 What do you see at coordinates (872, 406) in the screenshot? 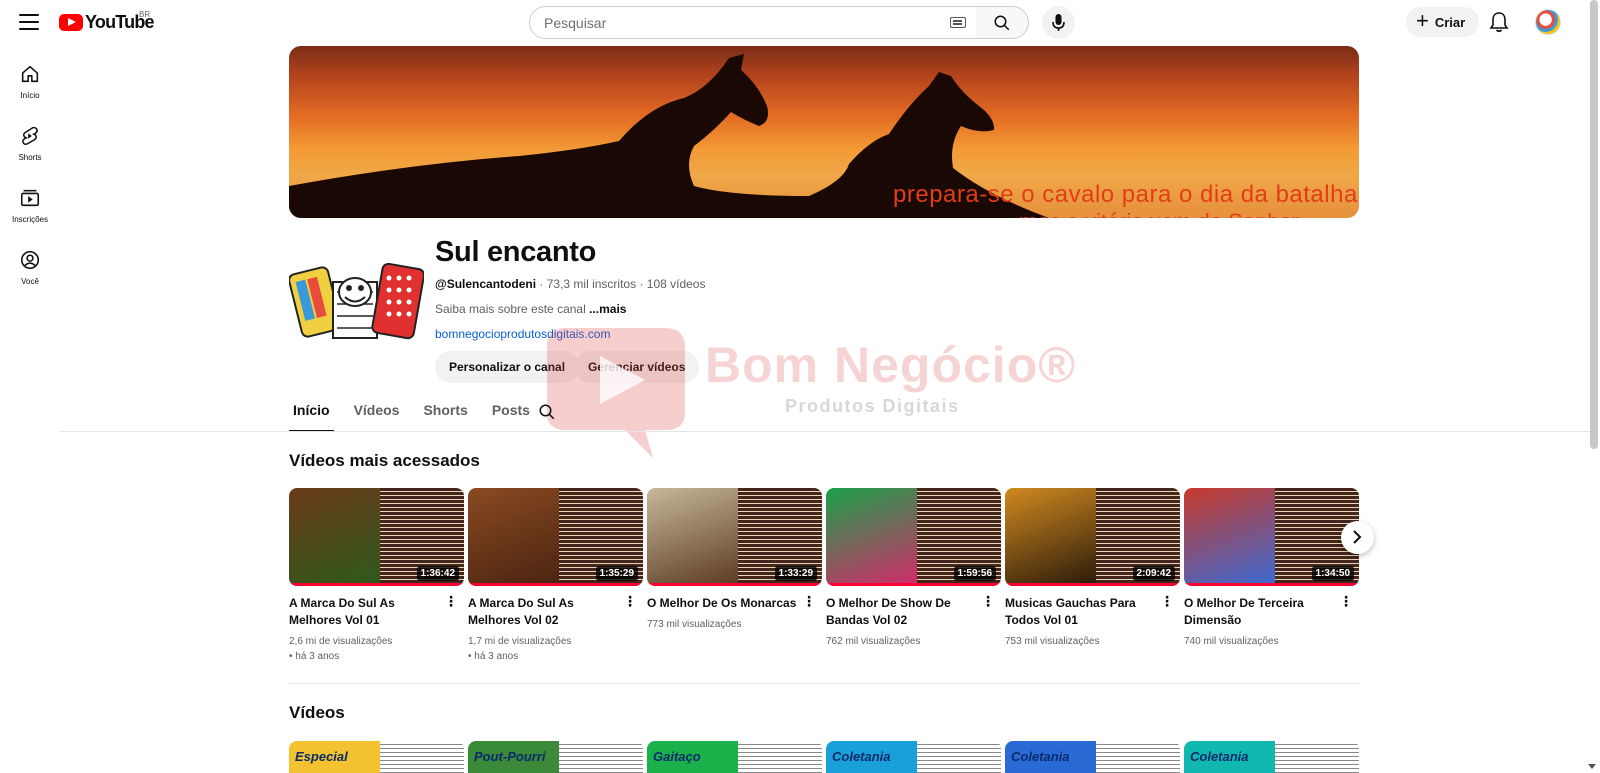
I see `watermark-subtitle: Produtos Digitais` at bounding box center [872, 406].